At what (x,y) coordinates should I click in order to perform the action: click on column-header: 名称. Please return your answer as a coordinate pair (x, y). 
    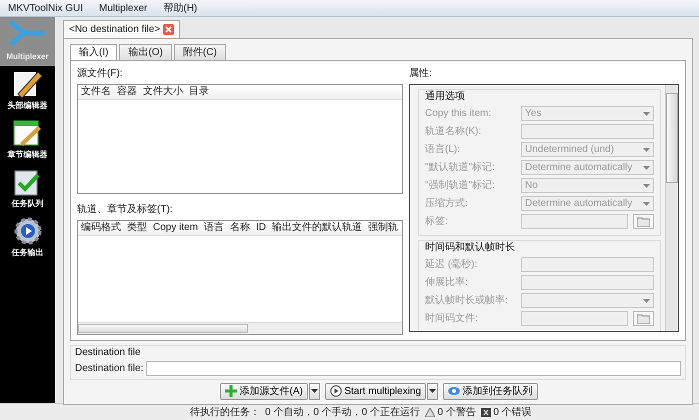
    Looking at the image, I should click on (240, 227).